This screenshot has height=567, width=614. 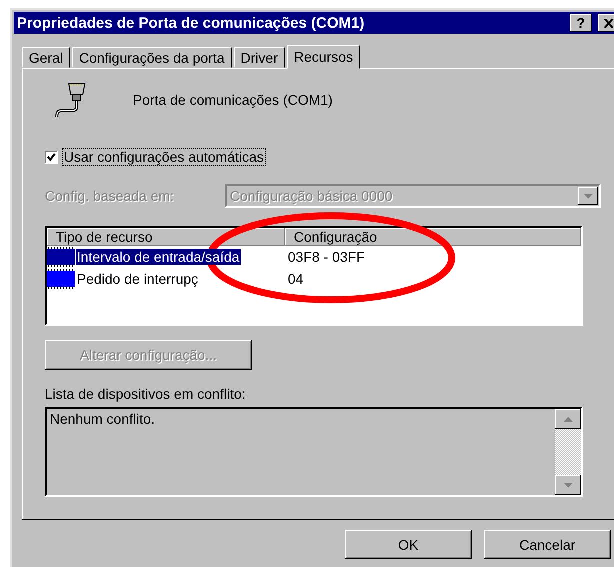 I want to click on dropdown-arrow-icon, so click(x=588, y=196).